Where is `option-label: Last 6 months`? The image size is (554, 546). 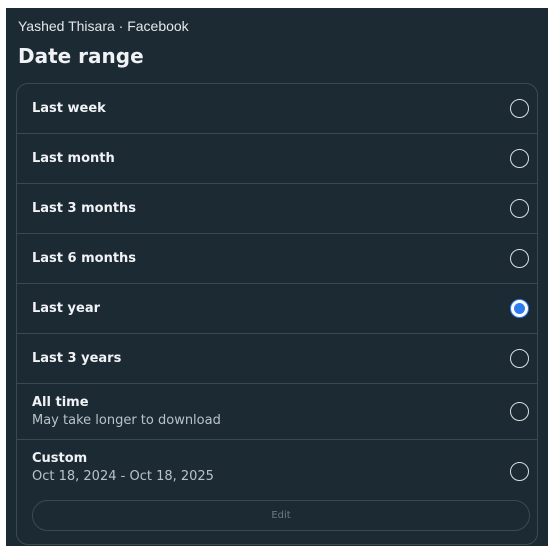 option-label: Last 6 months is located at coordinates (84, 258).